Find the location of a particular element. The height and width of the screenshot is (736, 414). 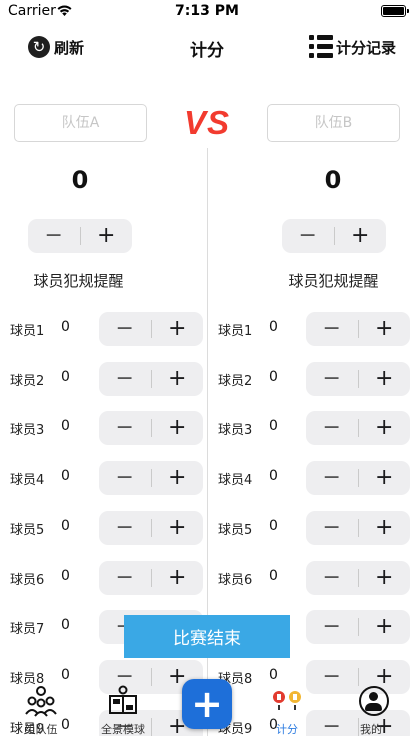

tab-panorama: 全景模球 is located at coordinates (123, 709).